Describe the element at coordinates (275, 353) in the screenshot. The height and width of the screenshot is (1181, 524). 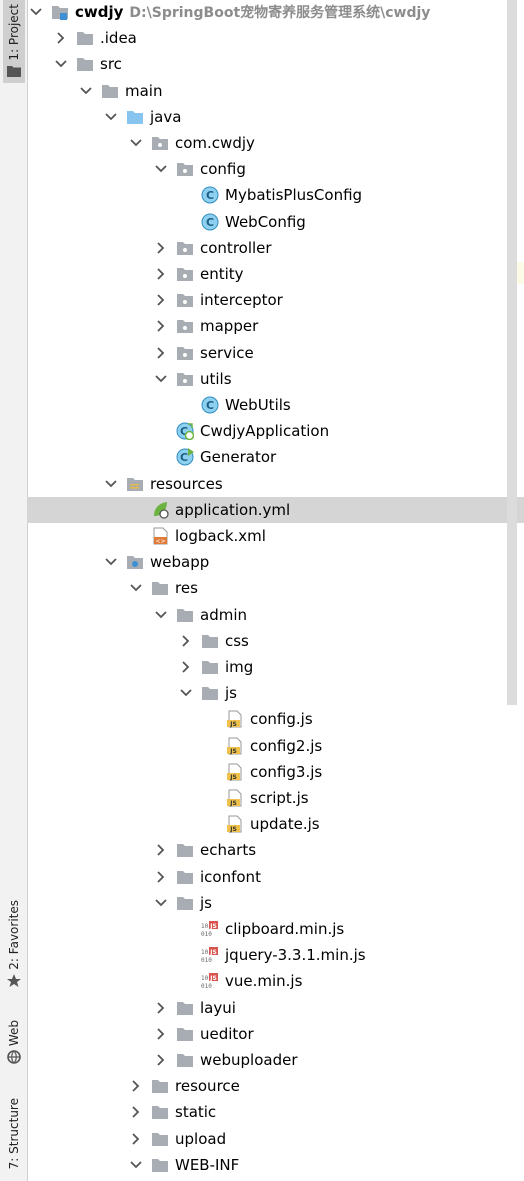
I see `tree-node: service` at that location.